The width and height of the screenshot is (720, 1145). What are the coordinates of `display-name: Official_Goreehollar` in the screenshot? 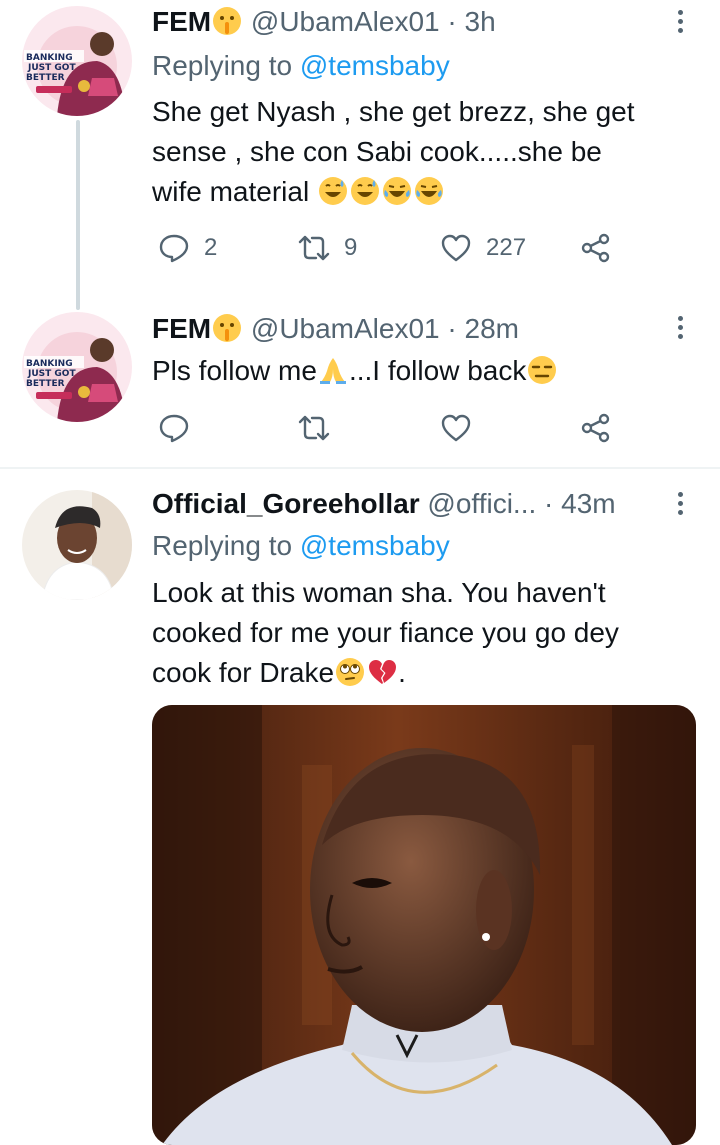 It's located at (286, 503).